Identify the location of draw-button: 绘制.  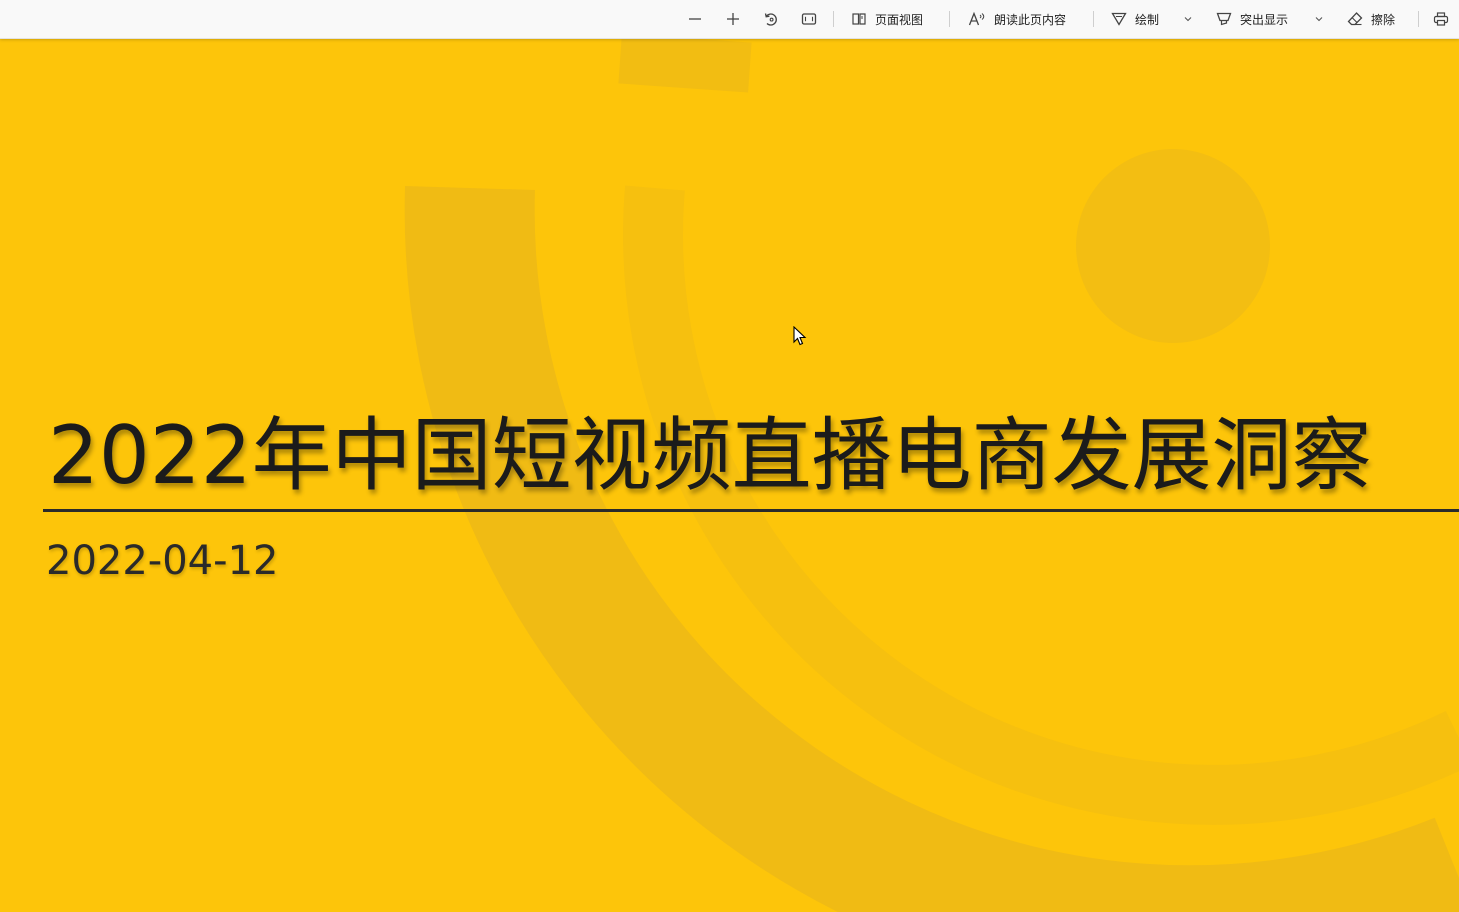
(1135, 19).